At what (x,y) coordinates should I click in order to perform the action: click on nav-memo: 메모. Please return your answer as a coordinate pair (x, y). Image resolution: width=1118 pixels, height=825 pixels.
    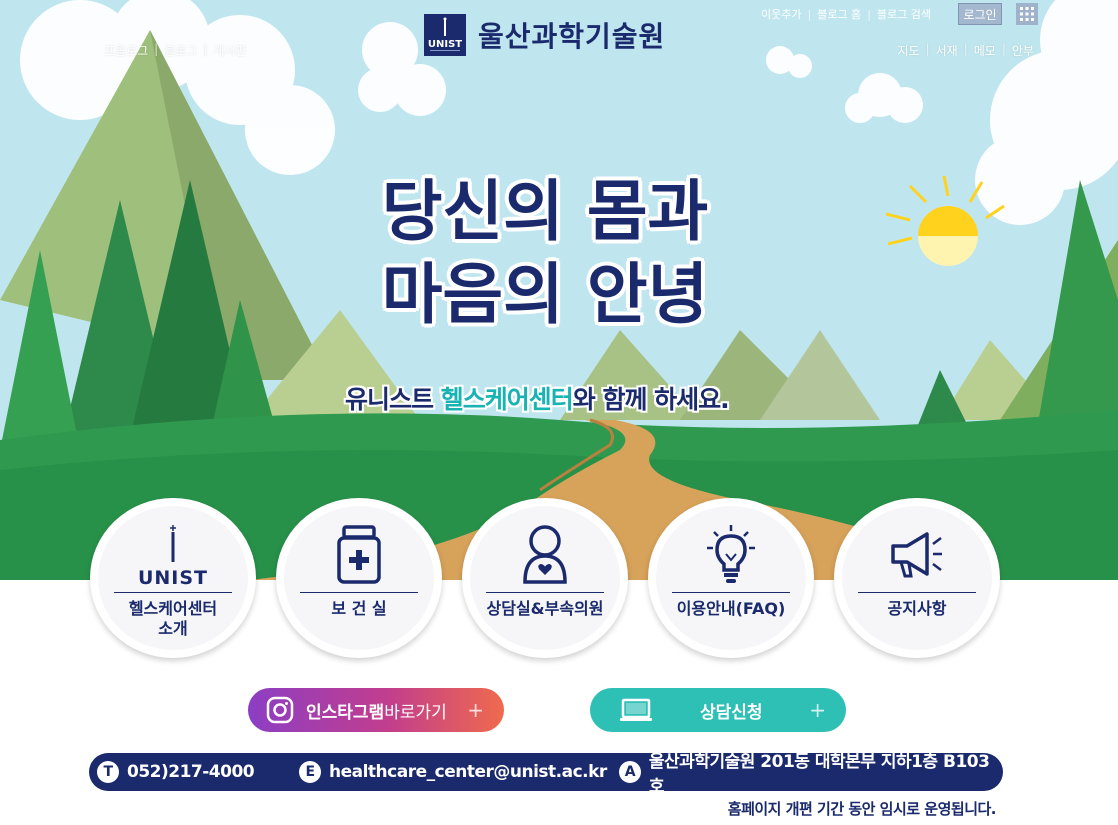
    Looking at the image, I should click on (985, 50).